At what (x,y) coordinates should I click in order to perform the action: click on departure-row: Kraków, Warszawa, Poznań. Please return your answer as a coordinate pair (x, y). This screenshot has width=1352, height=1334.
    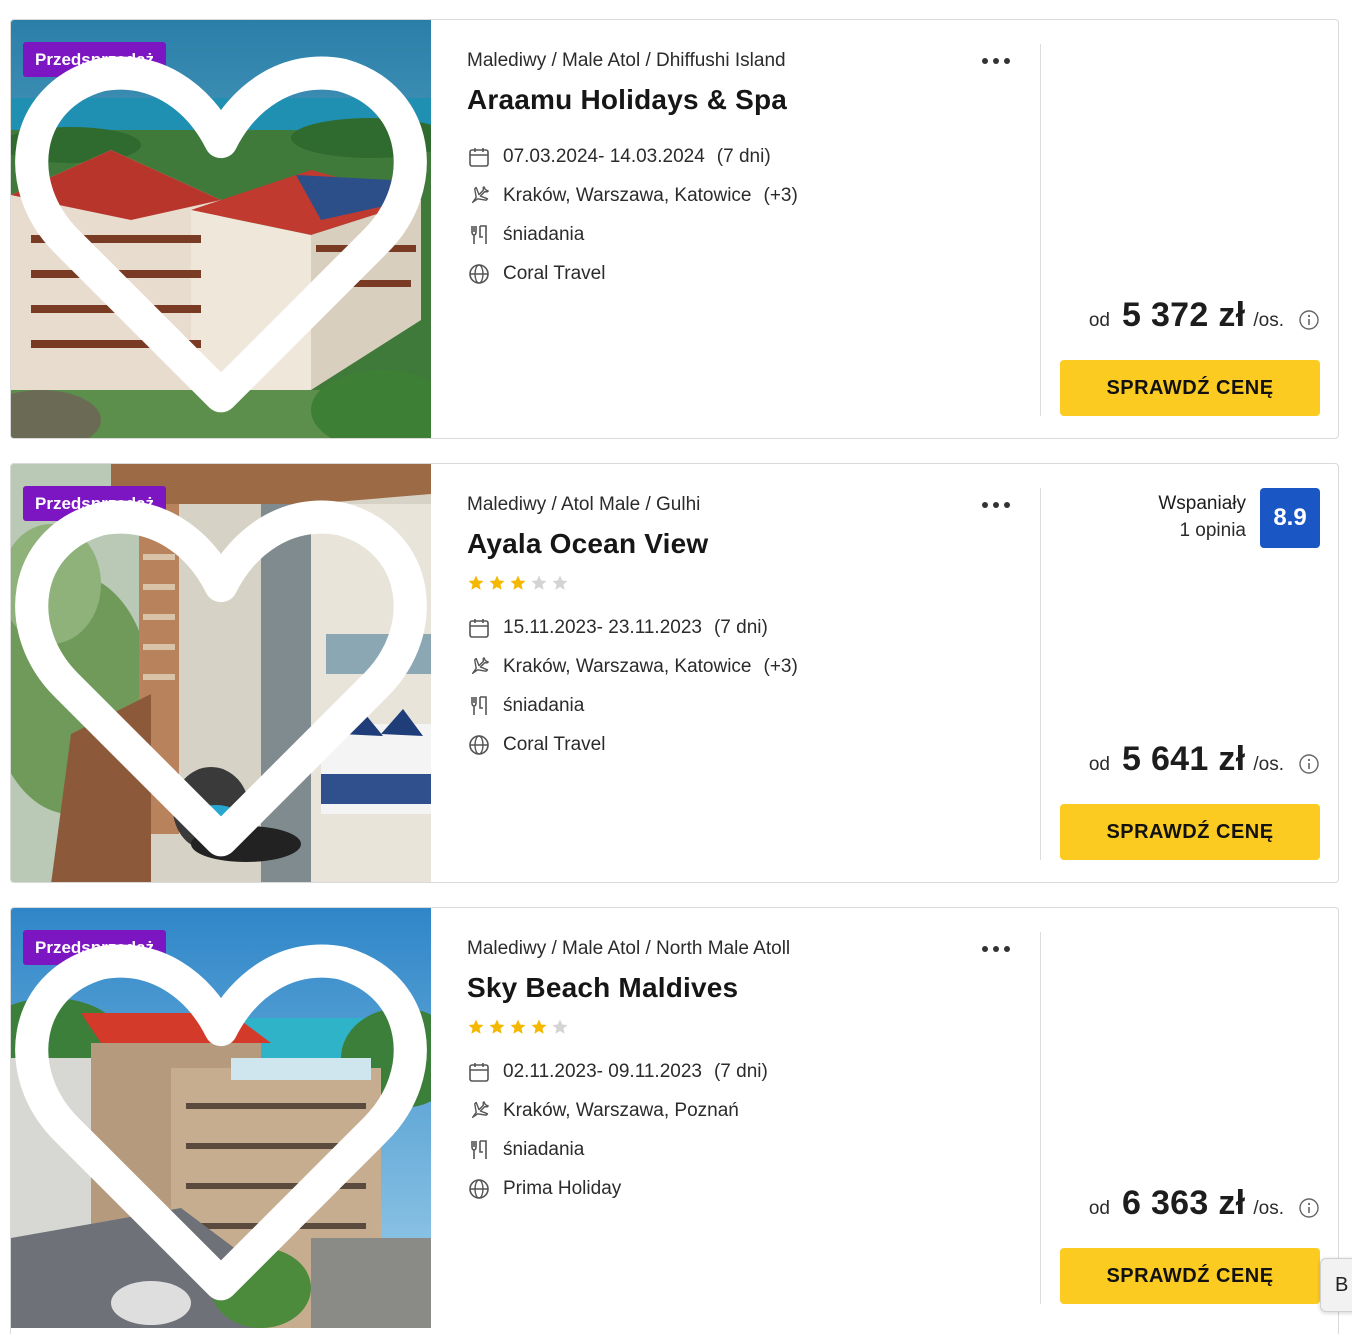
    Looking at the image, I should click on (617, 1110).